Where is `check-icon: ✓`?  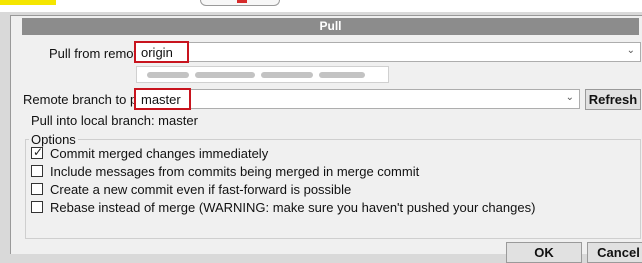 check-icon: ✓ is located at coordinates (38, 152).